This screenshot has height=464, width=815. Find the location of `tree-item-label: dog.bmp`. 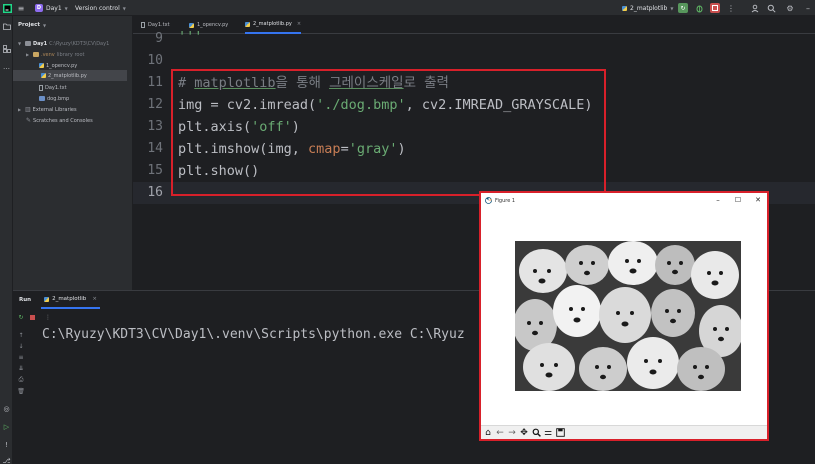

tree-item-label: dog.bmp is located at coordinates (58, 98).